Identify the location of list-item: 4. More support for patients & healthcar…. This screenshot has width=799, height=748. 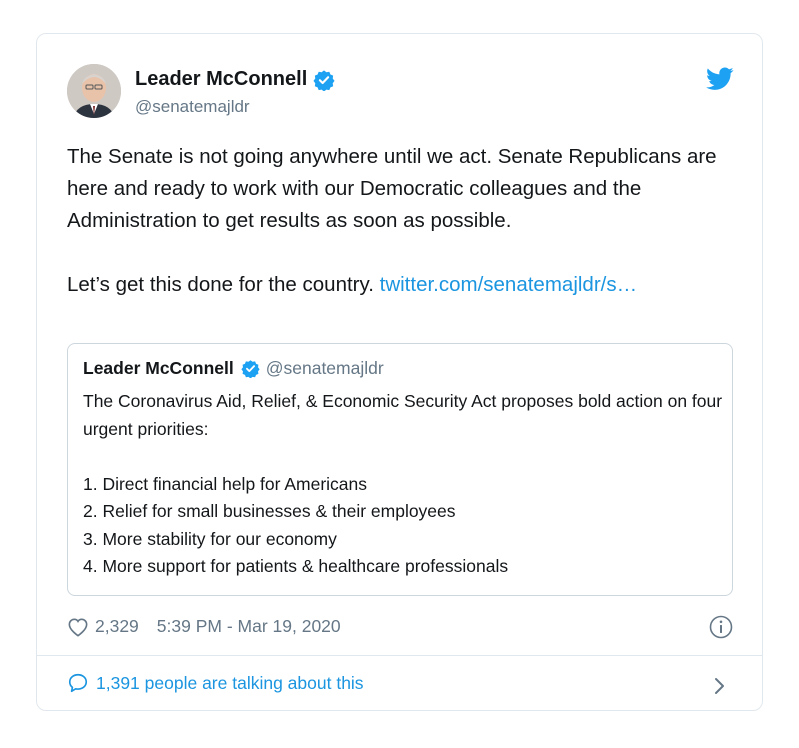
(296, 566).